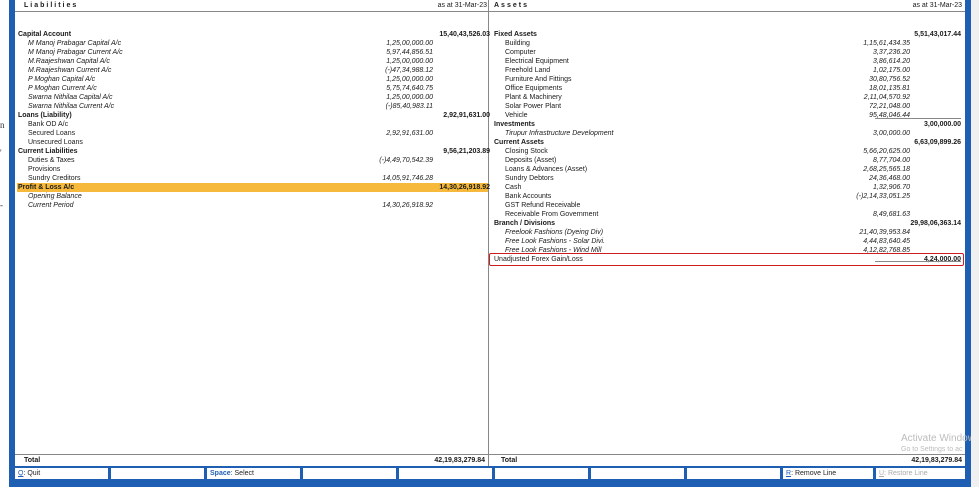  Describe the element at coordinates (1, 153) in the screenshot. I see `left-edge-glyph: '` at that location.